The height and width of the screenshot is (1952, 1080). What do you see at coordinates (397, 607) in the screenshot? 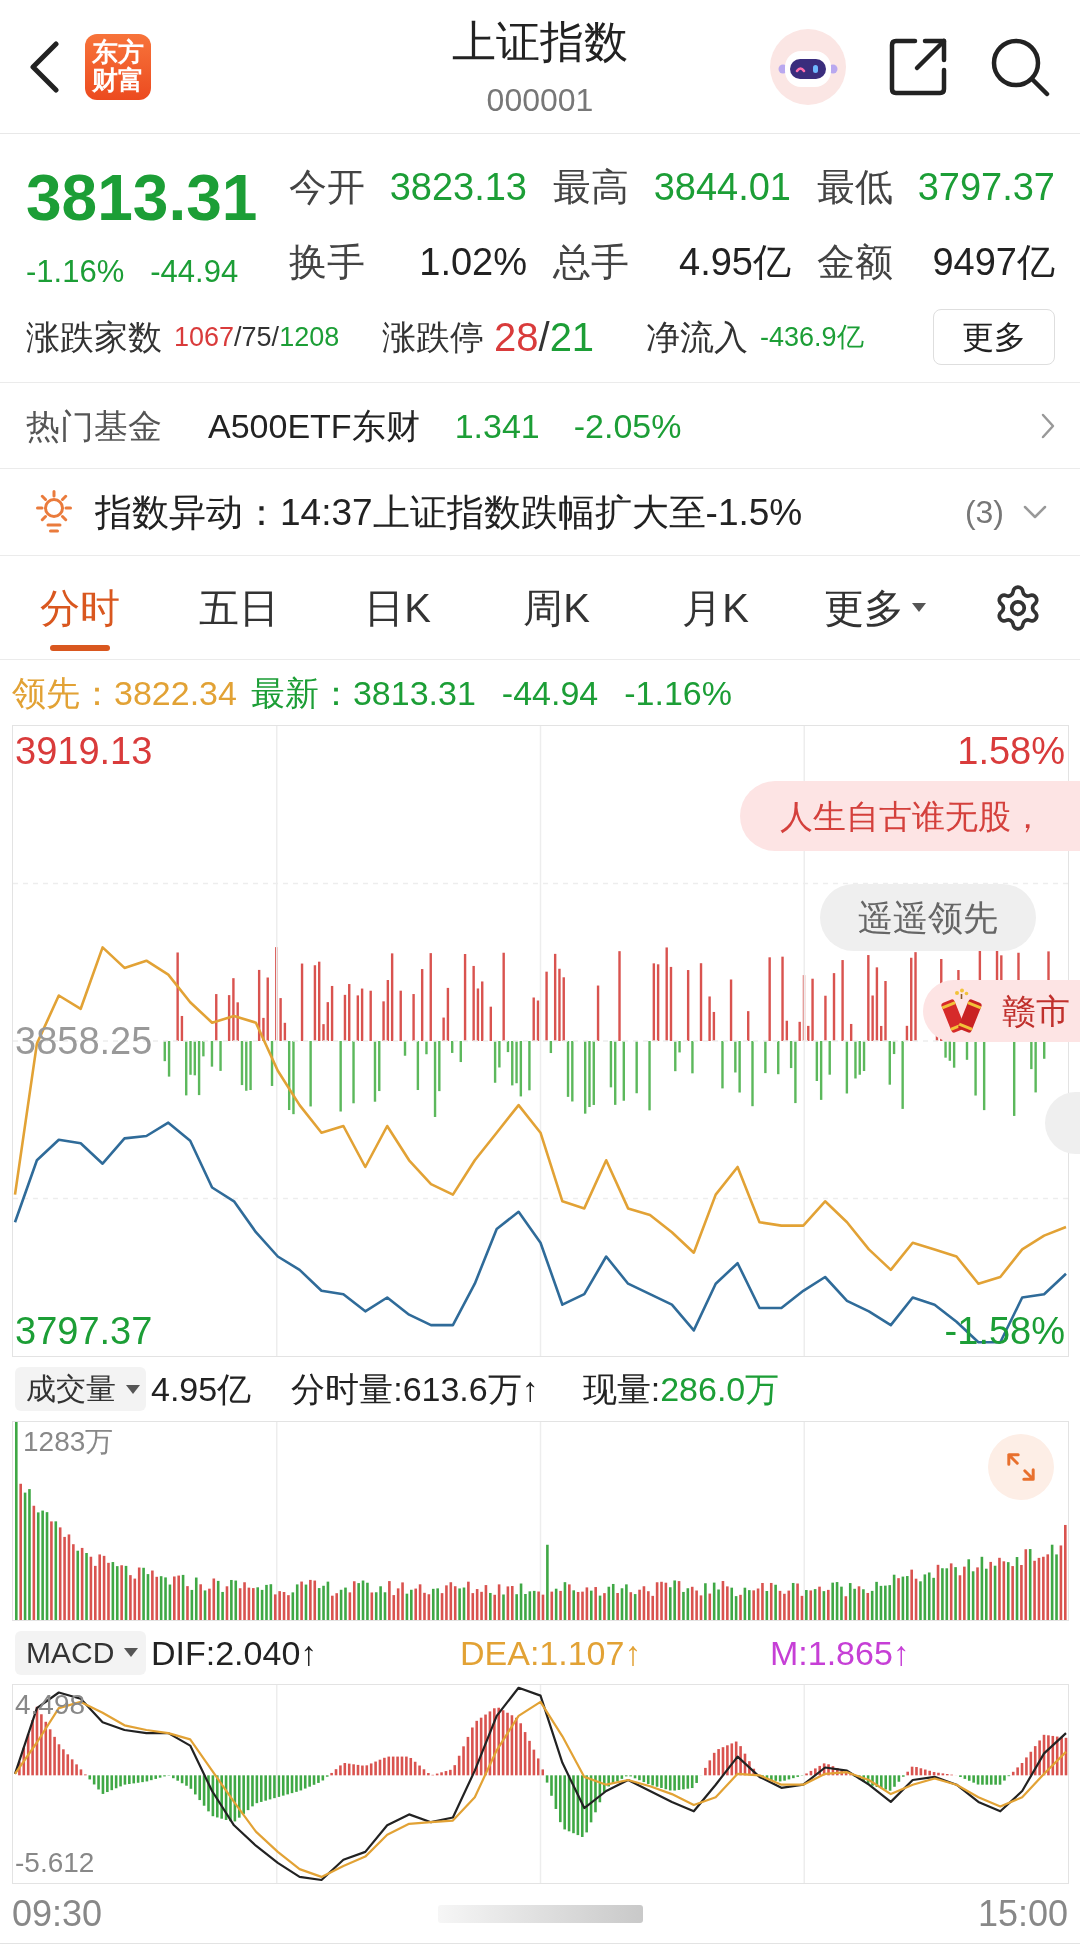
I see `tab: 日K` at bounding box center [397, 607].